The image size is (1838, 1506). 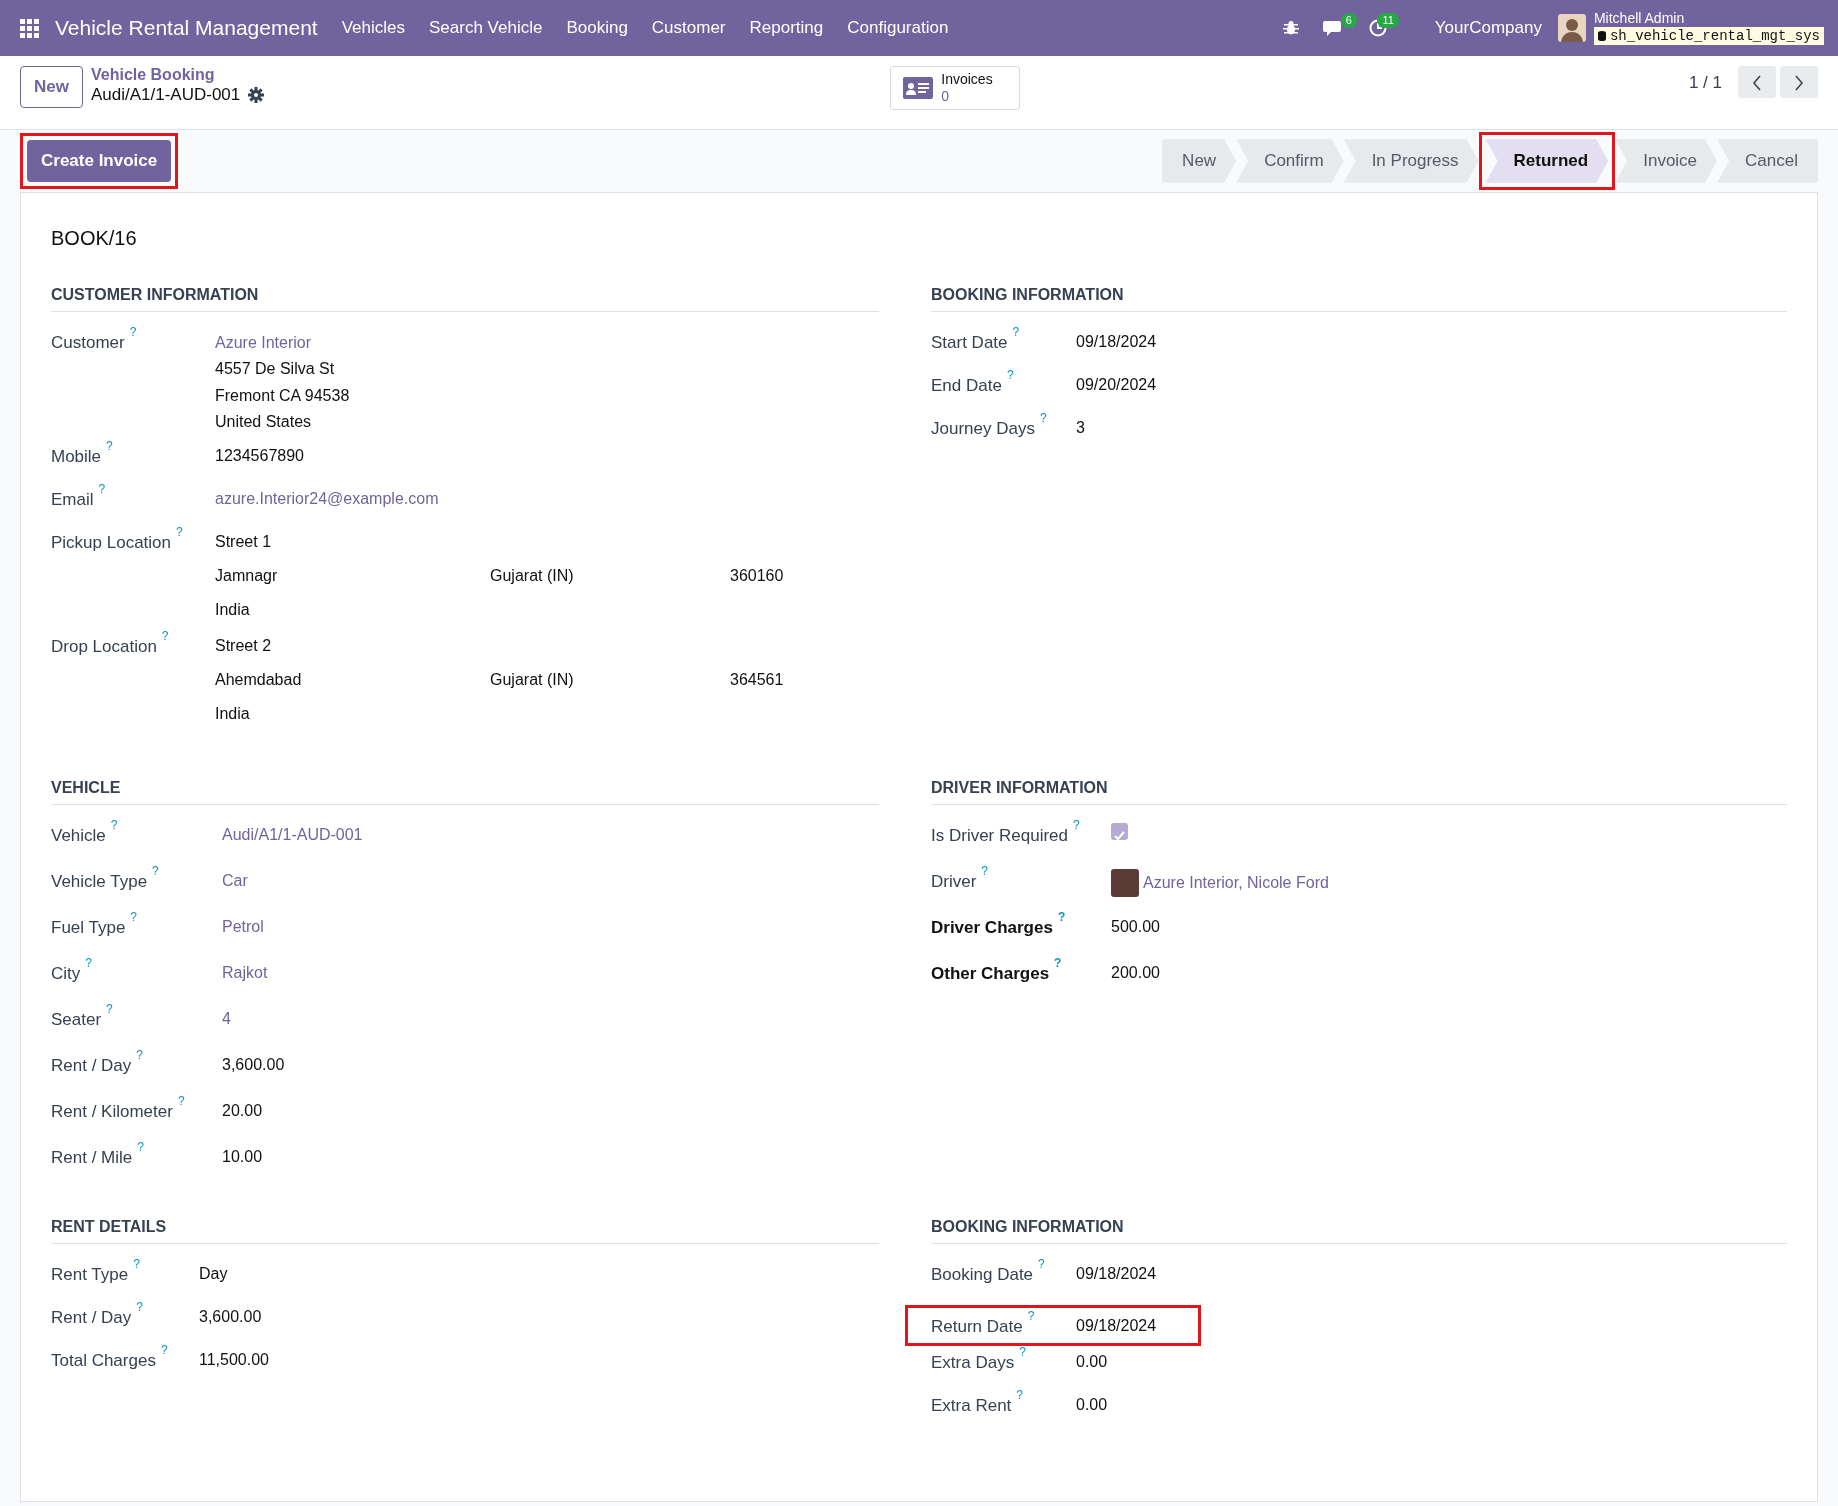 I want to click on avatar-icon, so click(x=1571, y=28).